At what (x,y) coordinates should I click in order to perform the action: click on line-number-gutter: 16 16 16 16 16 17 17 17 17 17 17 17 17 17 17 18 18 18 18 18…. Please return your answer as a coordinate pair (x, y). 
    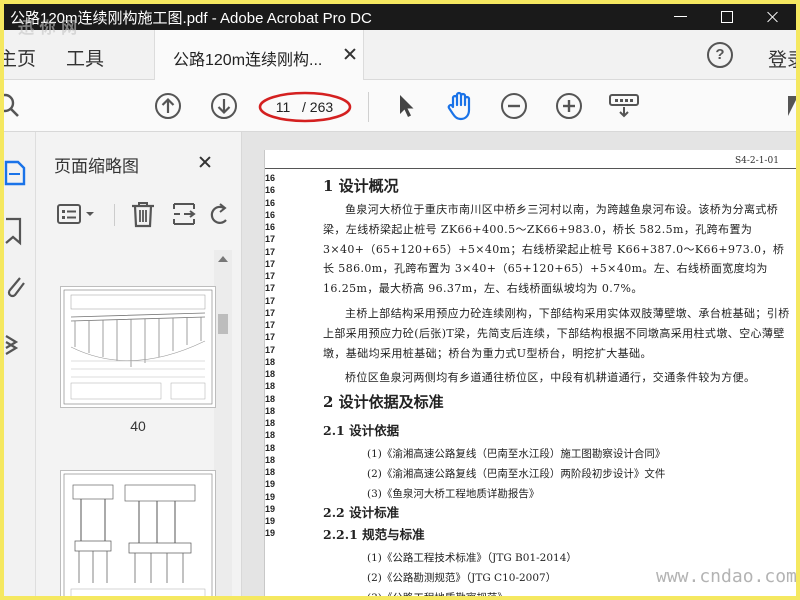
    Looking at the image, I should click on (276, 356).